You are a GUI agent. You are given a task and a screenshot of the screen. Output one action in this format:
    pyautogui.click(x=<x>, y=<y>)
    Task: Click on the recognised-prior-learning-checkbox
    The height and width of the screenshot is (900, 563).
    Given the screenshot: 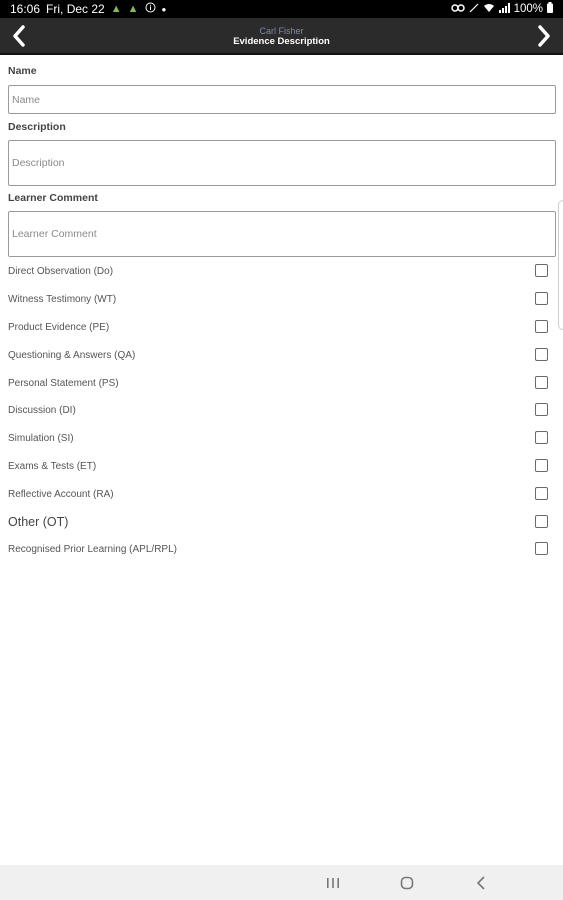 What is the action you would take?
    pyautogui.click(x=541, y=548)
    